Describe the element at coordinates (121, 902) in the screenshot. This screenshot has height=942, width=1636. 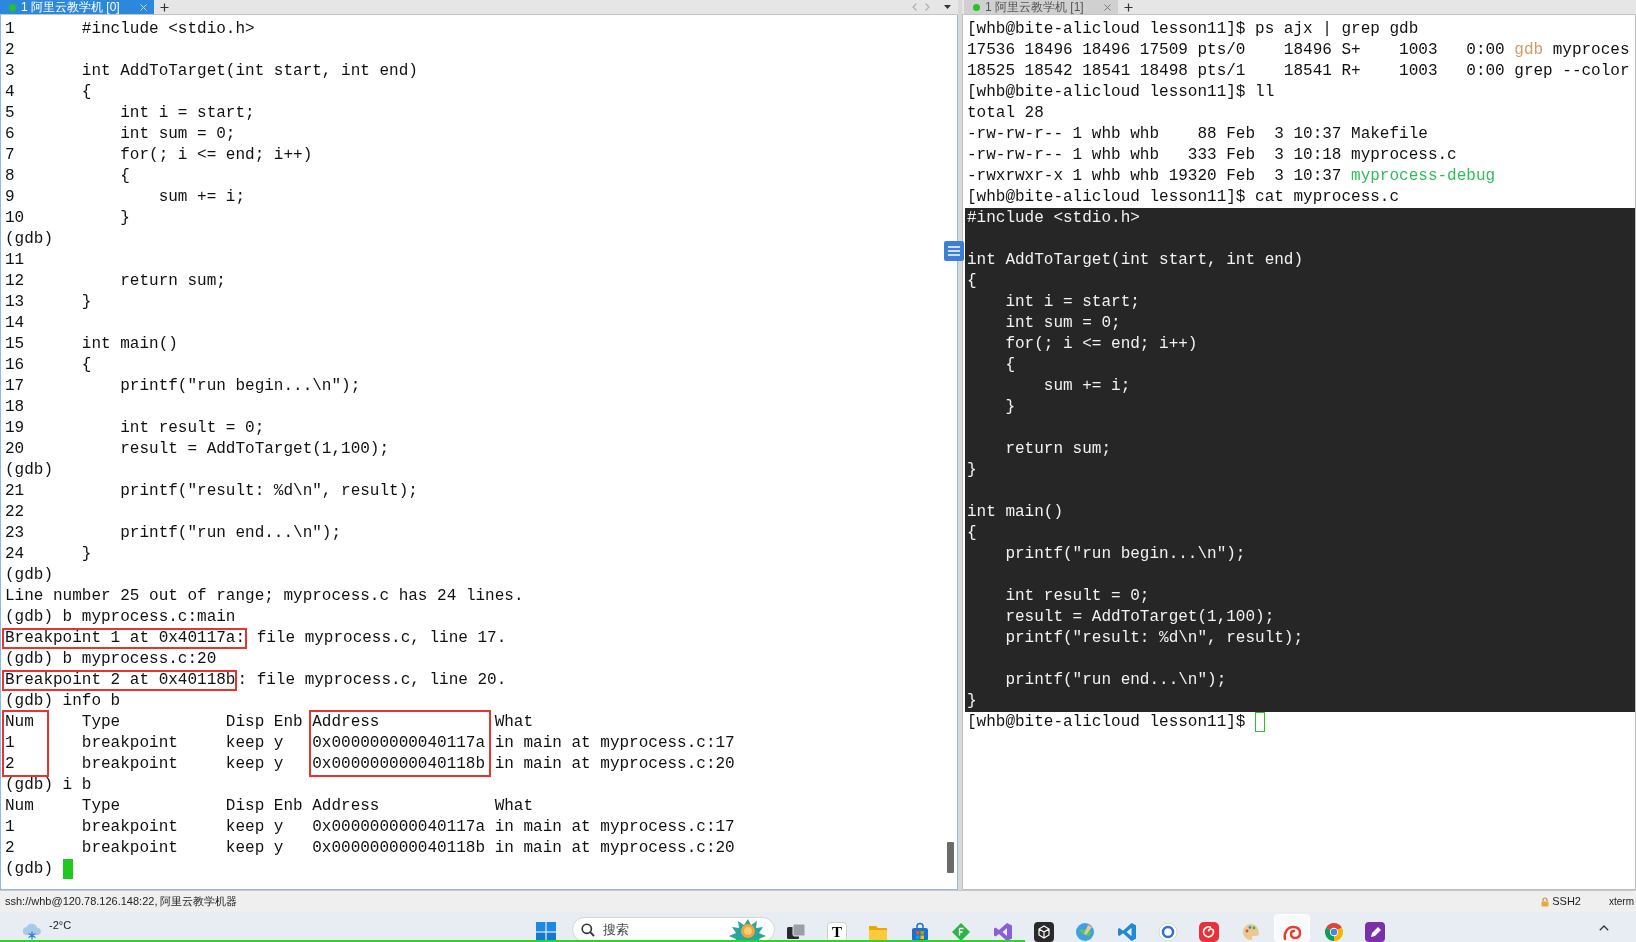
I see `connection-info: ssh://whb@120.78.126.148:22, 阿里云教学机器` at that location.